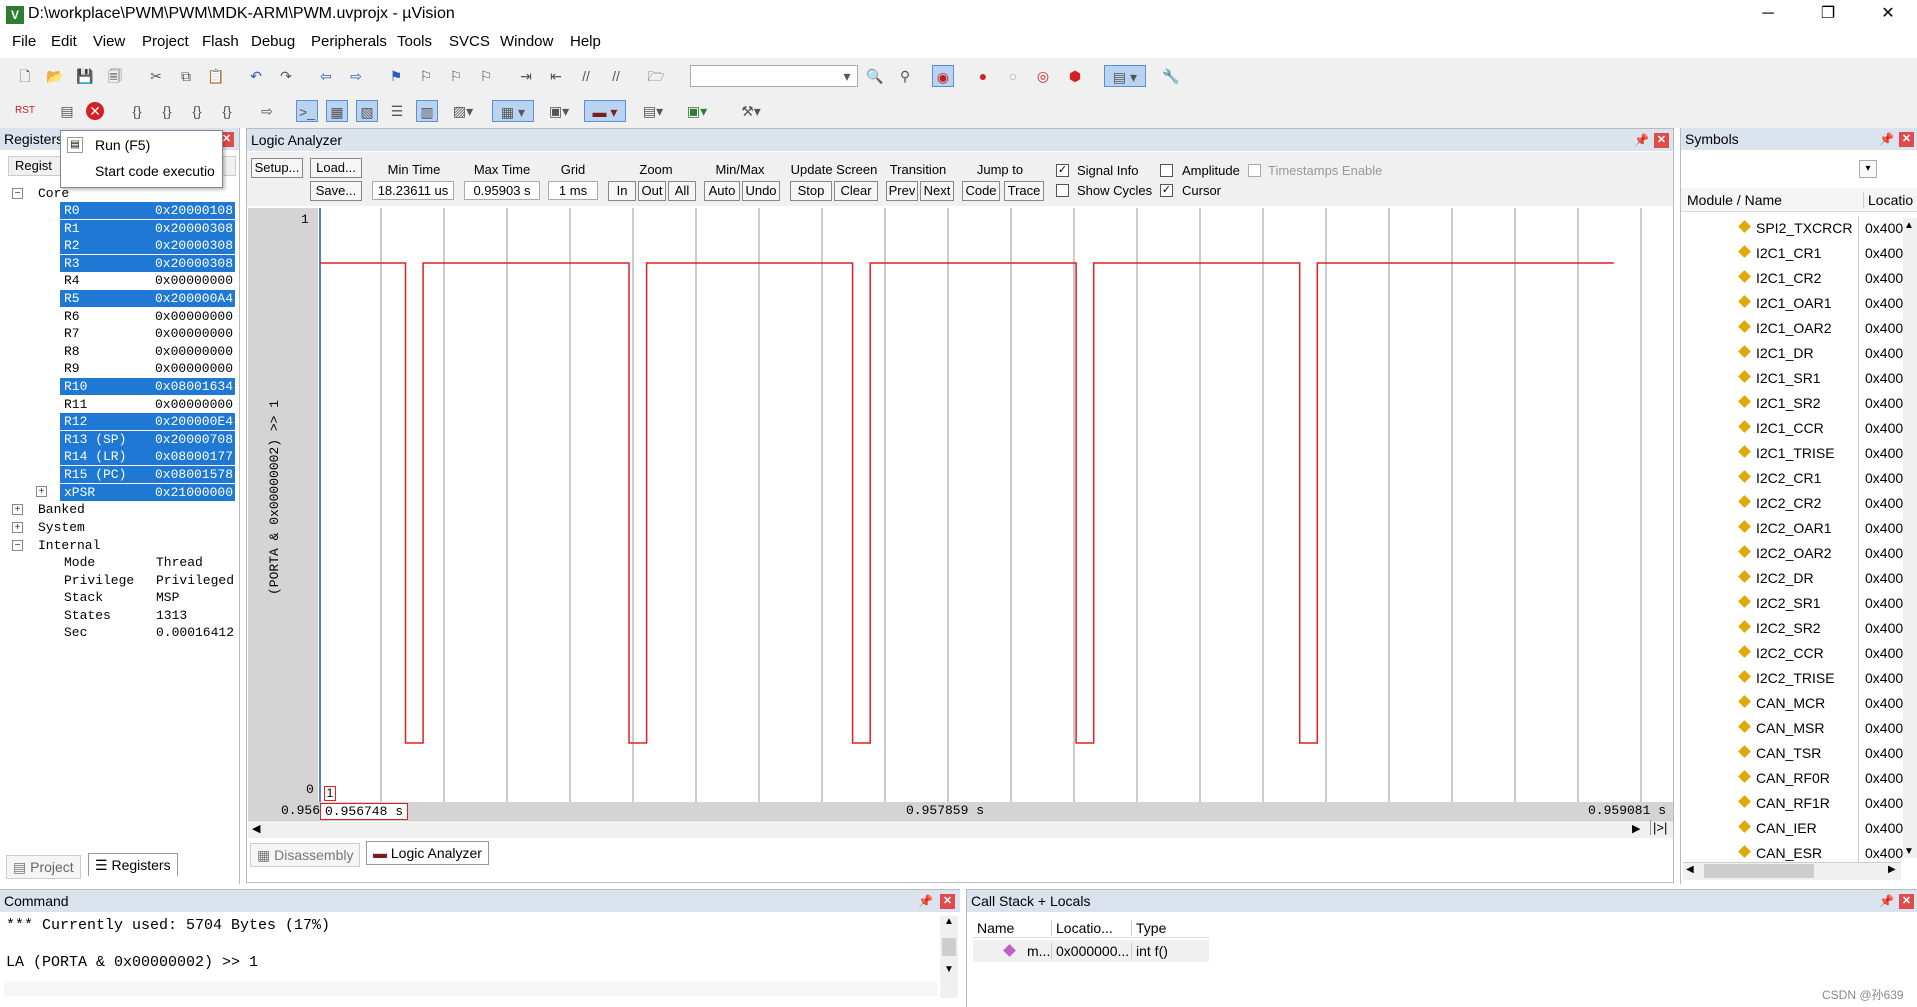 This screenshot has width=1917, height=1007. Describe the element at coordinates (1803, 753) in the screenshot. I see `symbol-row: CAN_TSR 0x400` at that location.